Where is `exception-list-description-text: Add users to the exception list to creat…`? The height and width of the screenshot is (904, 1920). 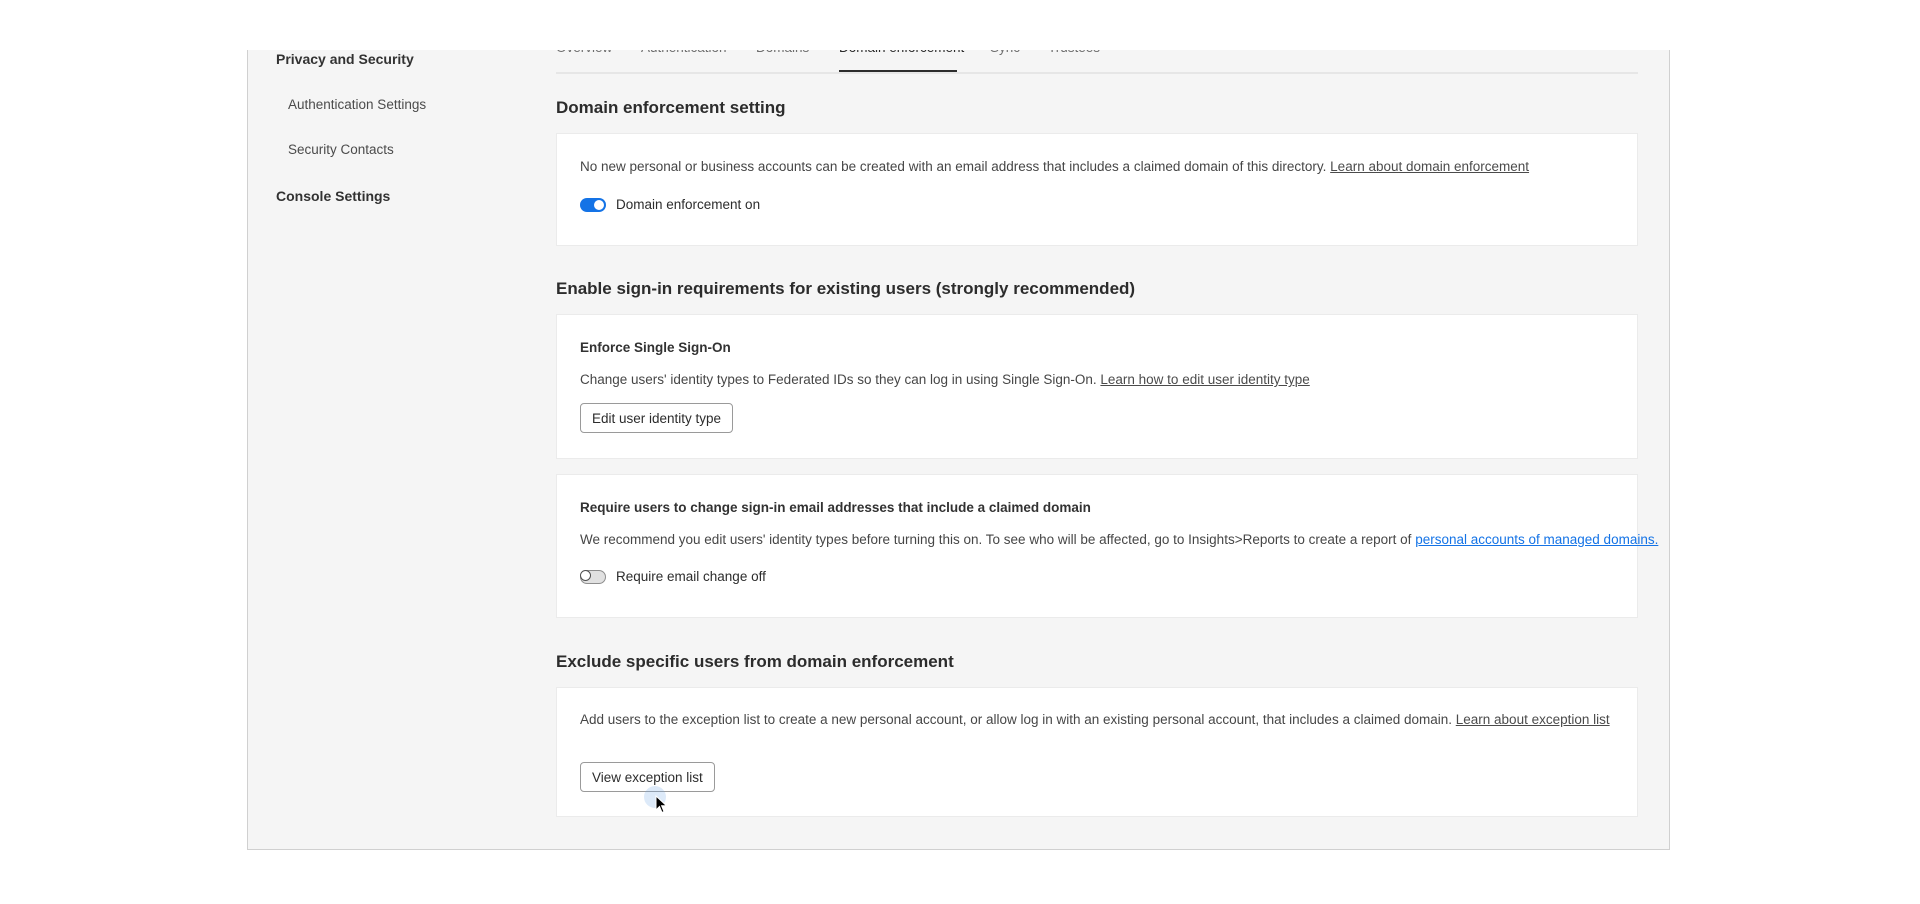
exception-list-description-text: Add users to the exception list to creat… is located at coordinates (1016, 719).